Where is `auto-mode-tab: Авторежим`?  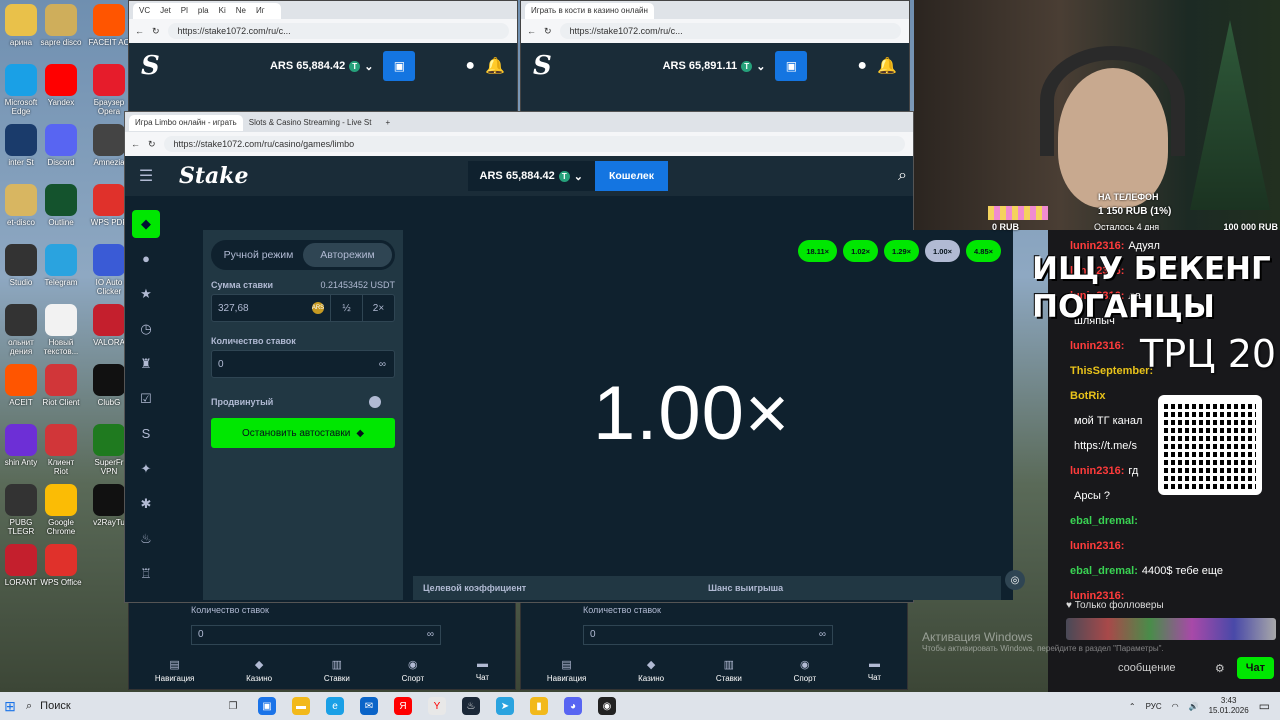
auto-mode-tab: Авторежим is located at coordinates (347, 255).